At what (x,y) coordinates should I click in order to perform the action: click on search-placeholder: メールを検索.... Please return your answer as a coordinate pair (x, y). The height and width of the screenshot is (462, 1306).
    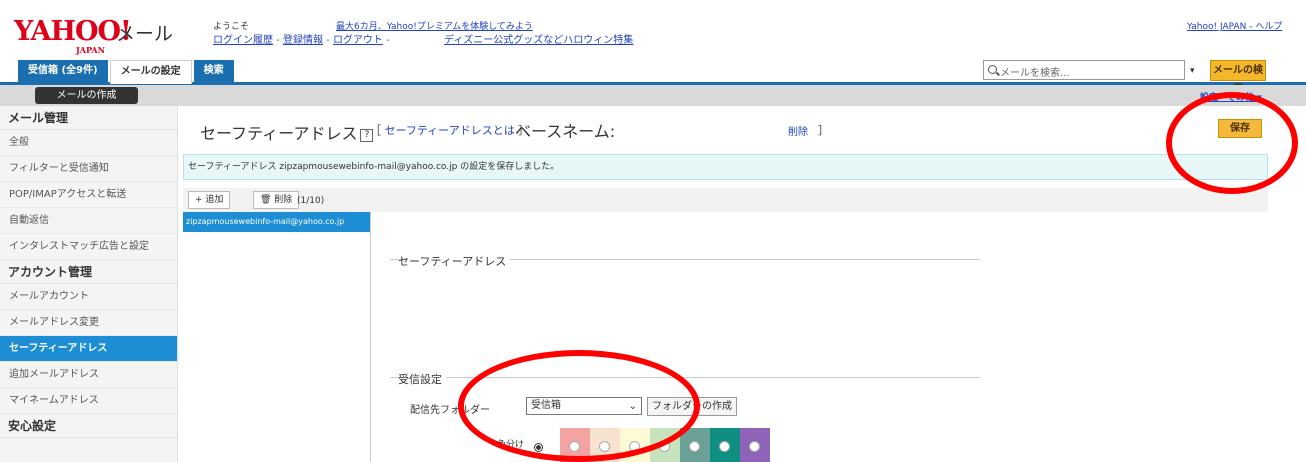
    Looking at the image, I should click on (1035, 73).